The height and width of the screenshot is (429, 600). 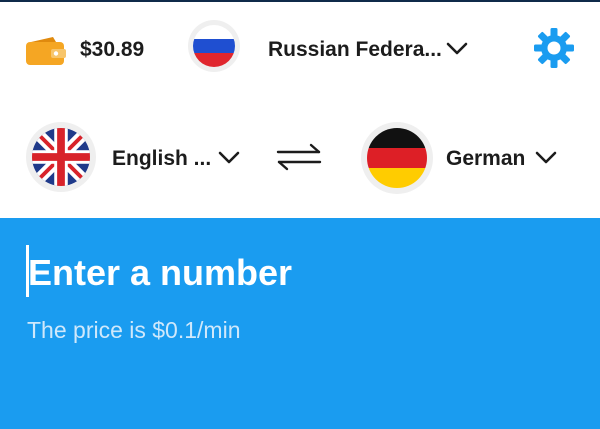 What do you see at coordinates (485, 159) in the screenshot?
I see `target-language-selector: German` at bounding box center [485, 159].